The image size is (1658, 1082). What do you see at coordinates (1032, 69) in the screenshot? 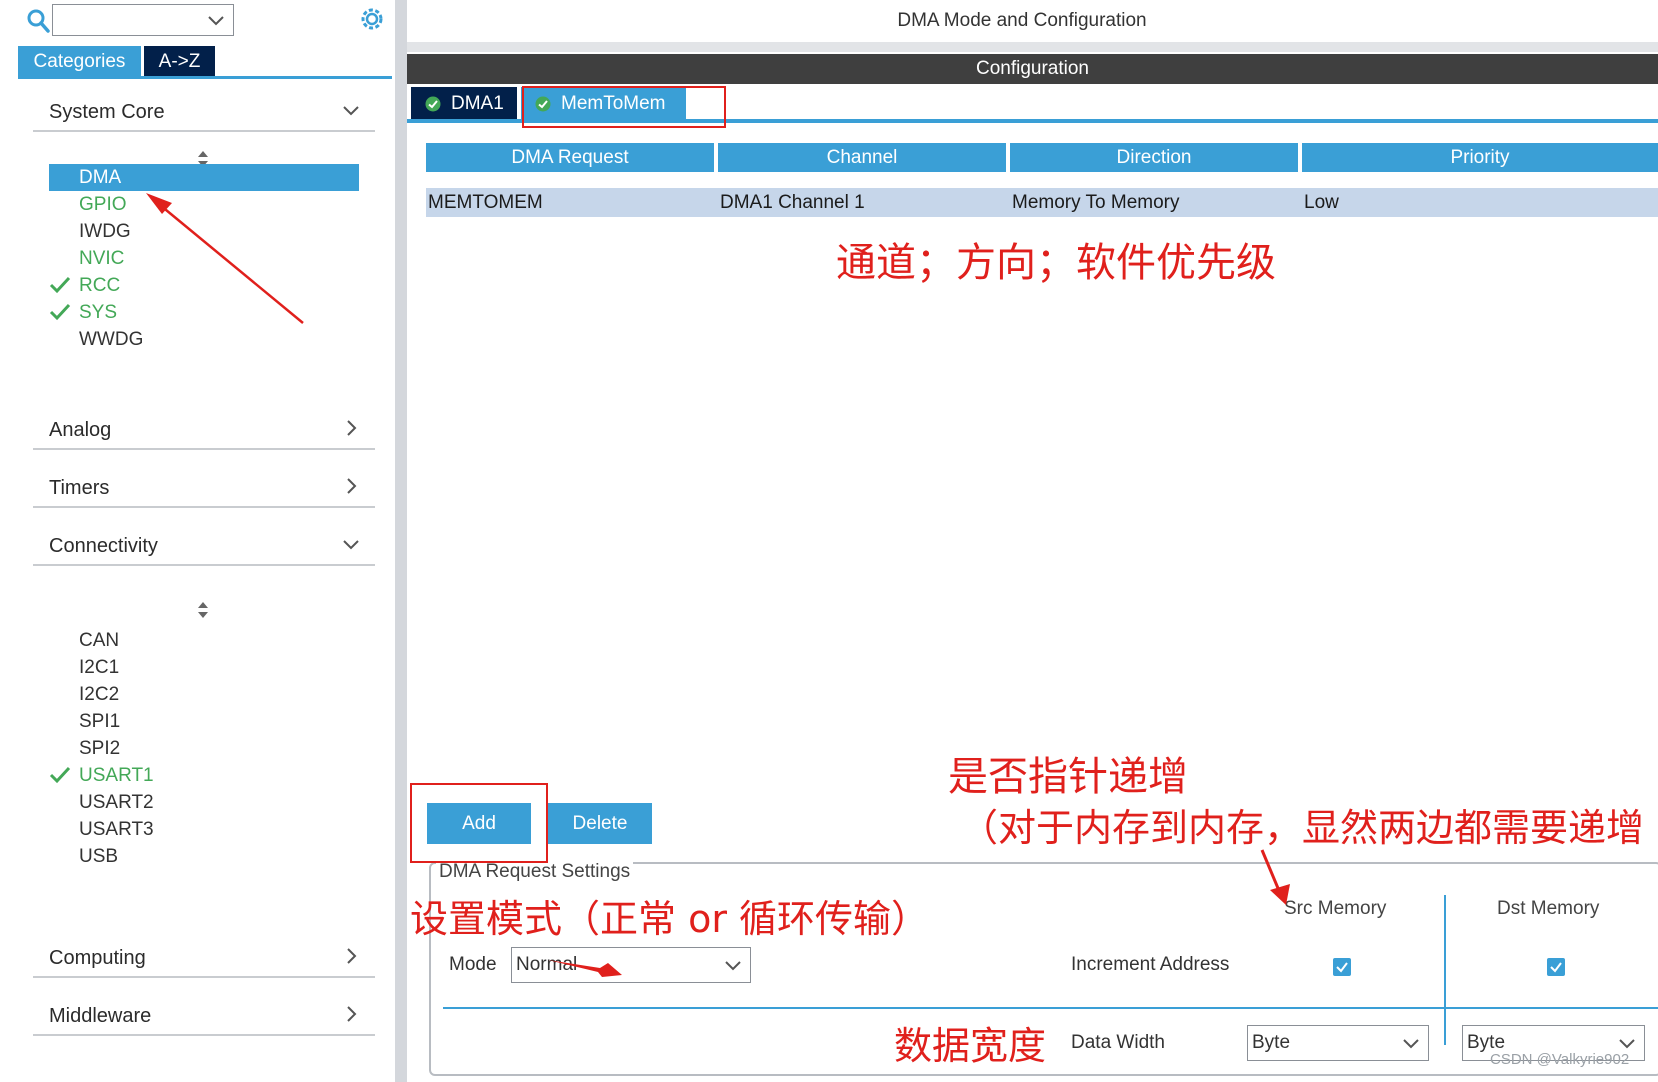
I see `configuration-header: Configuration` at bounding box center [1032, 69].